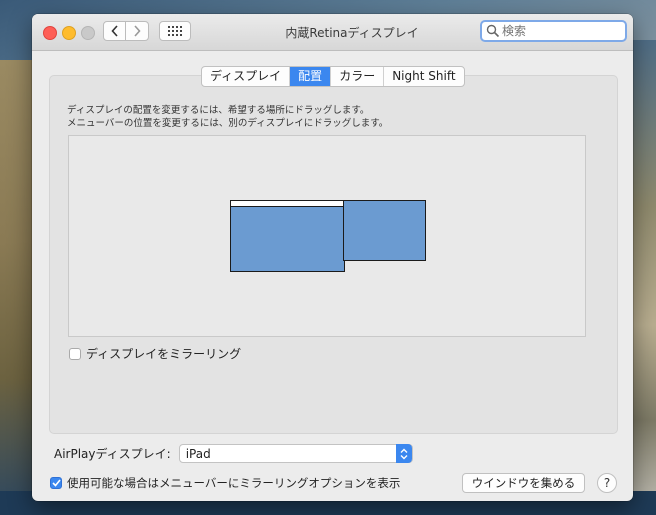  What do you see at coordinates (112, 454) in the screenshot?
I see `airplay-display-label: AirPlayディスプレイ:` at bounding box center [112, 454].